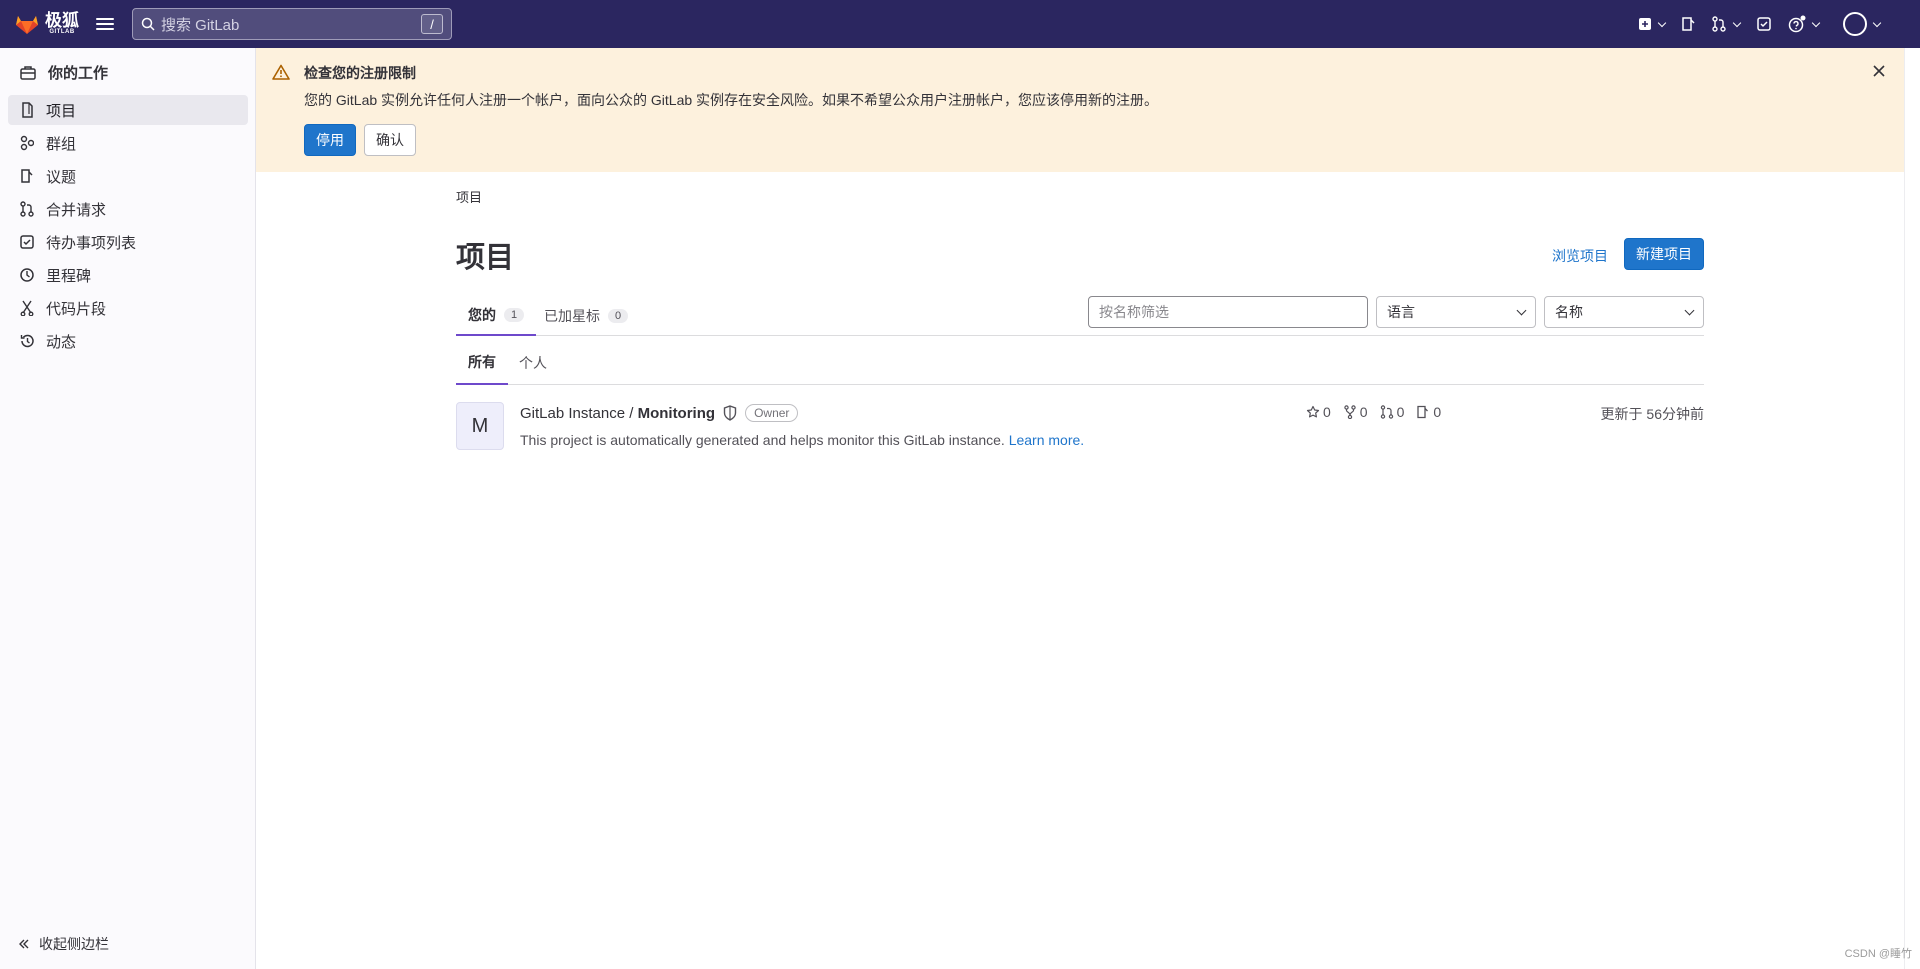 This screenshot has width=1920, height=969. I want to click on todos-button, so click(1764, 24).